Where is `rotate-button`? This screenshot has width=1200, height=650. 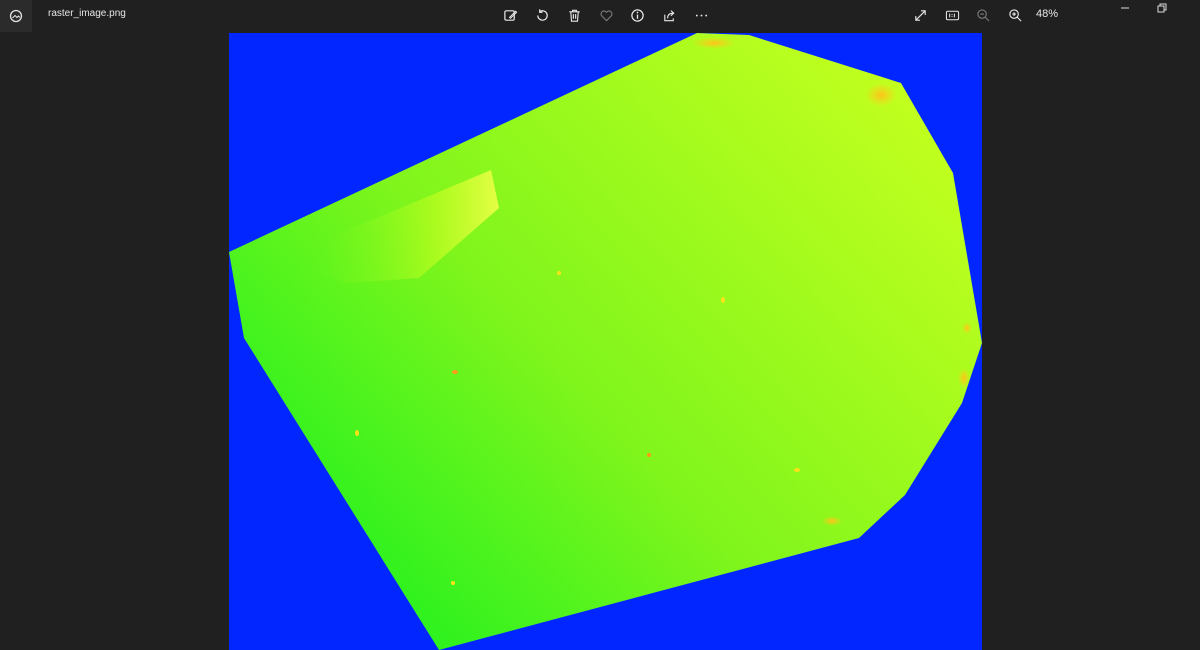
rotate-button is located at coordinates (542, 15).